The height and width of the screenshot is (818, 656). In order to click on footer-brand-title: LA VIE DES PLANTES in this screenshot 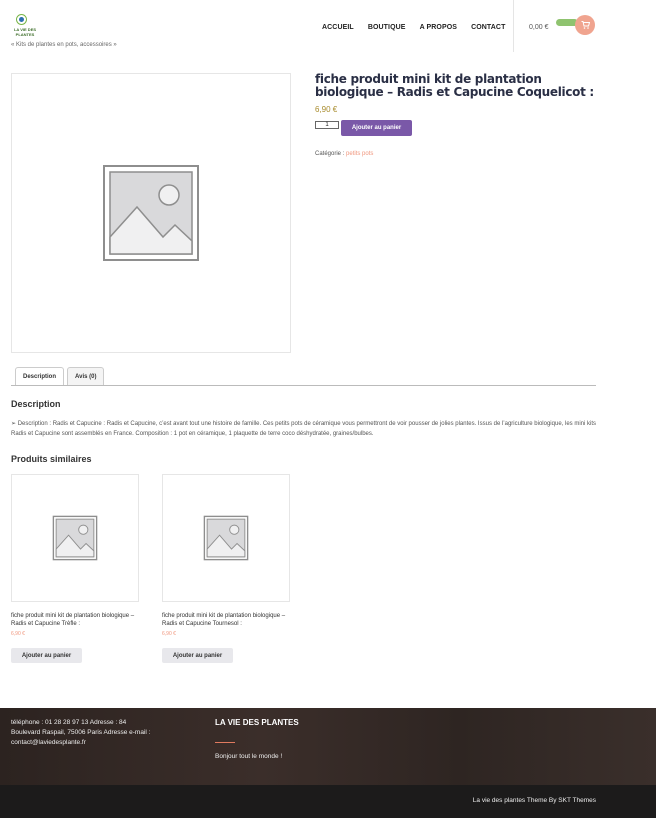, I will do `click(257, 722)`.